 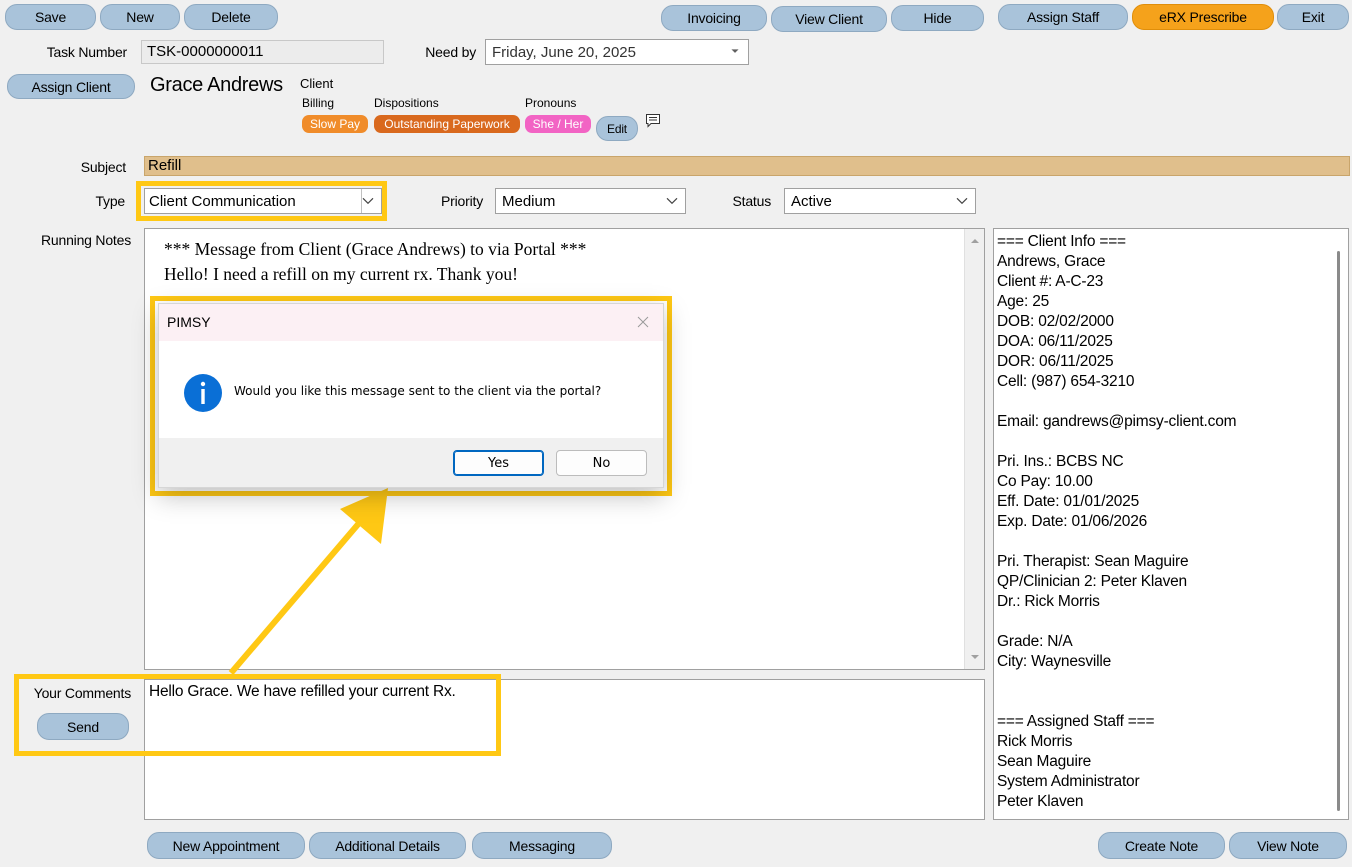 I want to click on no-button: No, so click(x=601, y=463).